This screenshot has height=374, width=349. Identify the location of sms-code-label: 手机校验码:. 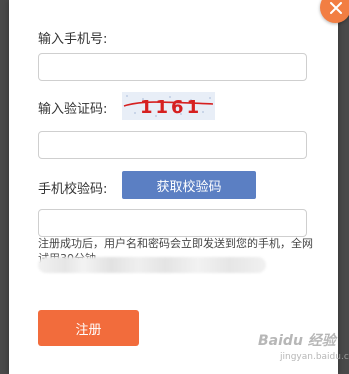
(73, 189).